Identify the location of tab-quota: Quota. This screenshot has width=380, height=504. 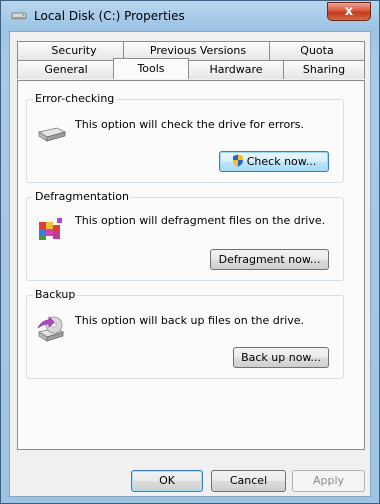
(317, 50).